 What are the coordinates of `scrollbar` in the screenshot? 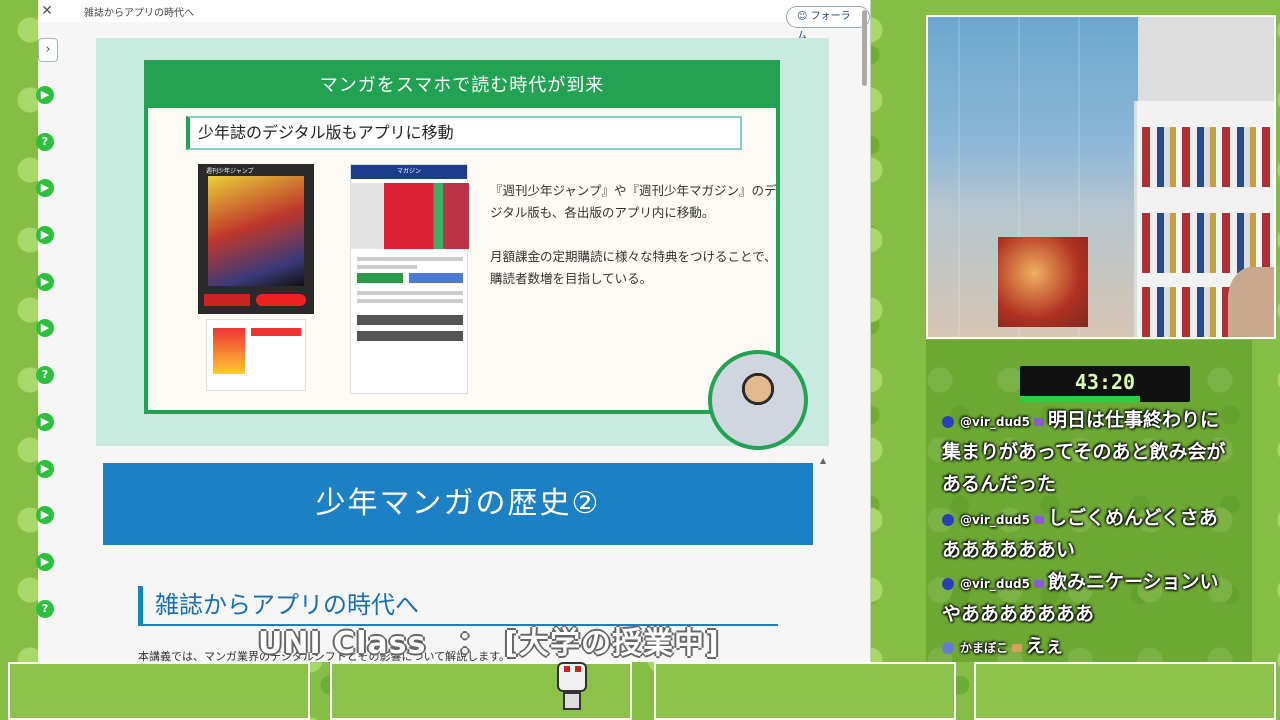 It's located at (864, 48).